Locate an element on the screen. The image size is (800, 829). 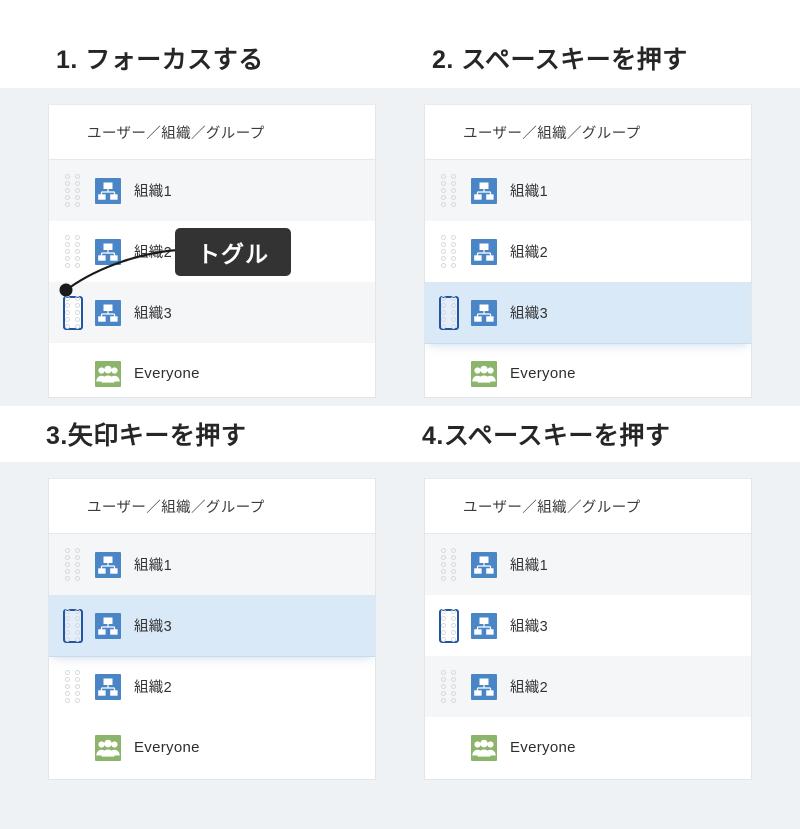
step-2-rows: 組織1 組織2 組織3 Everyone is located at coordinates (588, 278).